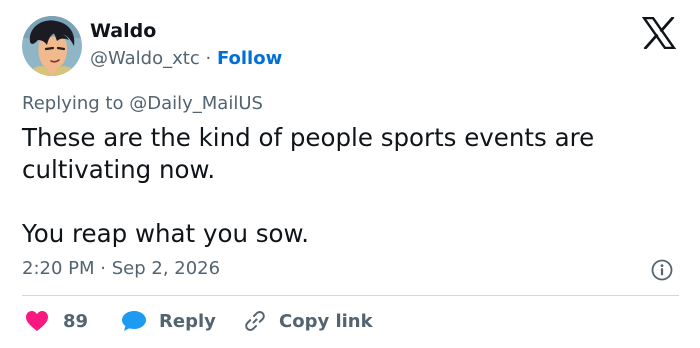  I want to click on link-icon, so click(255, 321).